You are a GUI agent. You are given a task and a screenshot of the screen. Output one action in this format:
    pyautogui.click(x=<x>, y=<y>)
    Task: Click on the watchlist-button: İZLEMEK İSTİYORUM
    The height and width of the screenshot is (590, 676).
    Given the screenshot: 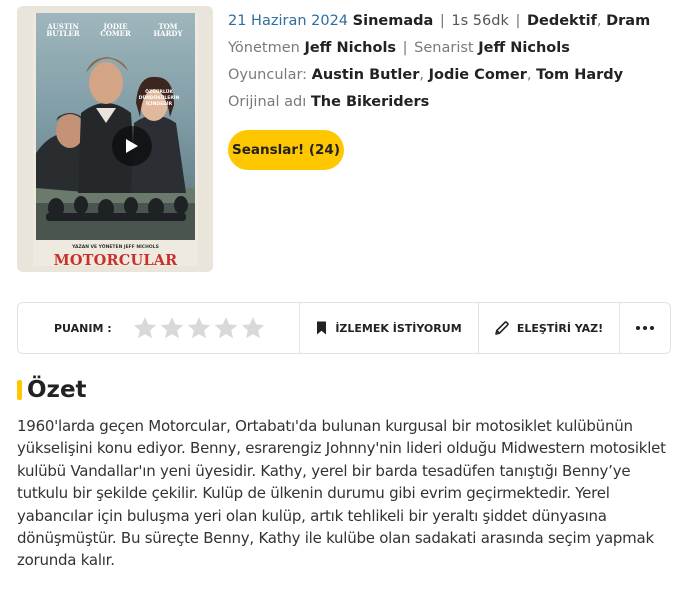 What is the action you would take?
    pyautogui.click(x=389, y=328)
    